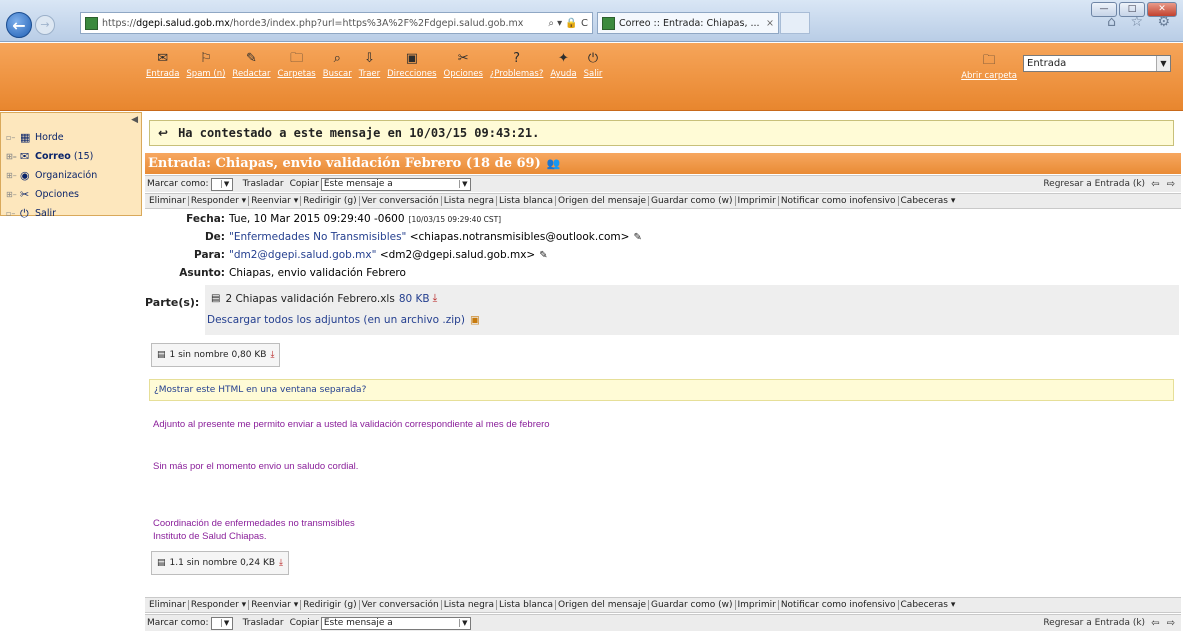  What do you see at coordinates (593, 65) in the screenshot?
I see `toolbar-salir: ⏻ Salir` at bounding box center [593, 65].